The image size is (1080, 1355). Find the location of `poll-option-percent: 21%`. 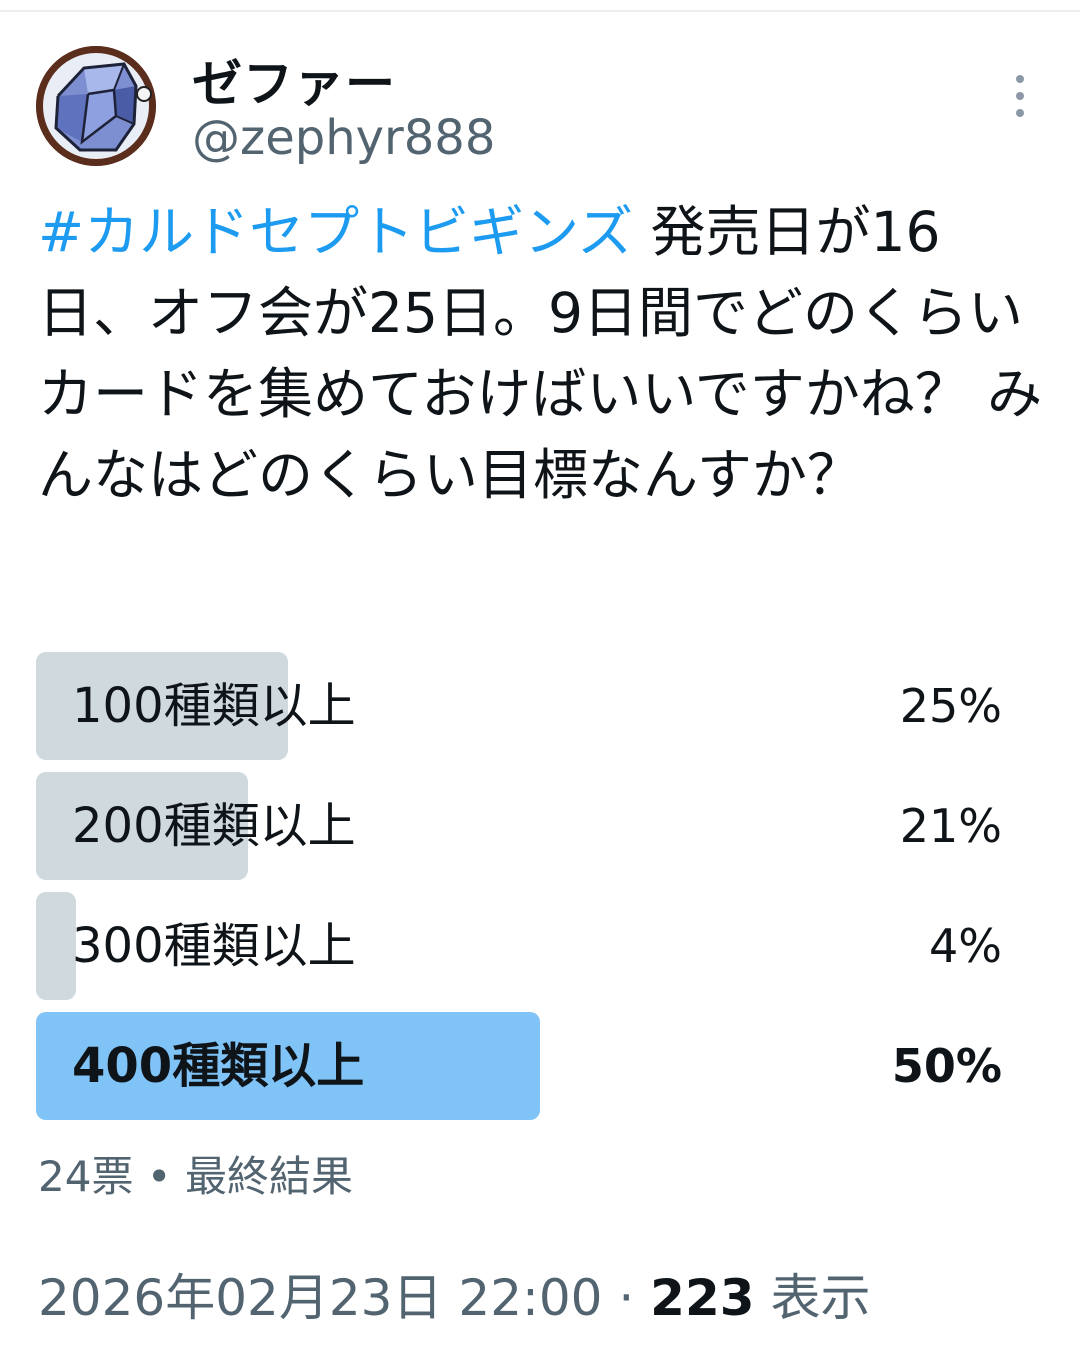

poll-option-percent: 21% is located at coordinates (950, 826).